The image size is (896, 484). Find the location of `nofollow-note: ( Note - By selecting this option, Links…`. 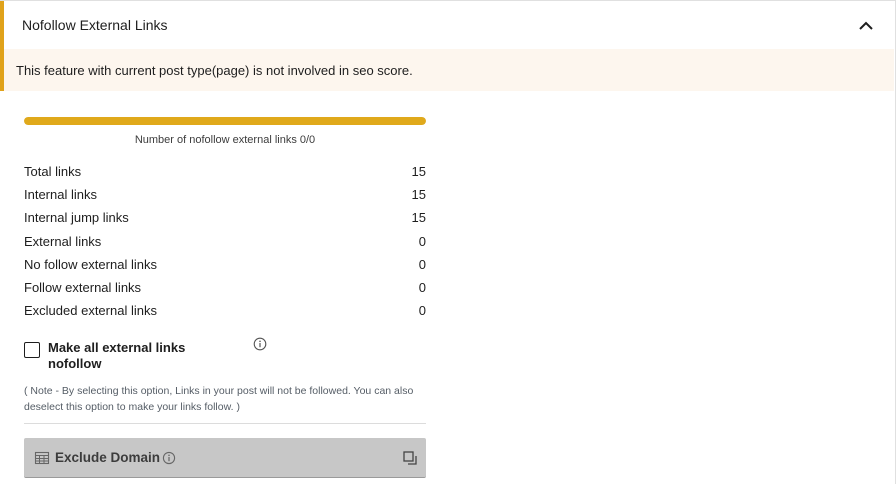

nofollow-note: ( Note - By selecting this option, Links… is located at coordinates (219, 399).